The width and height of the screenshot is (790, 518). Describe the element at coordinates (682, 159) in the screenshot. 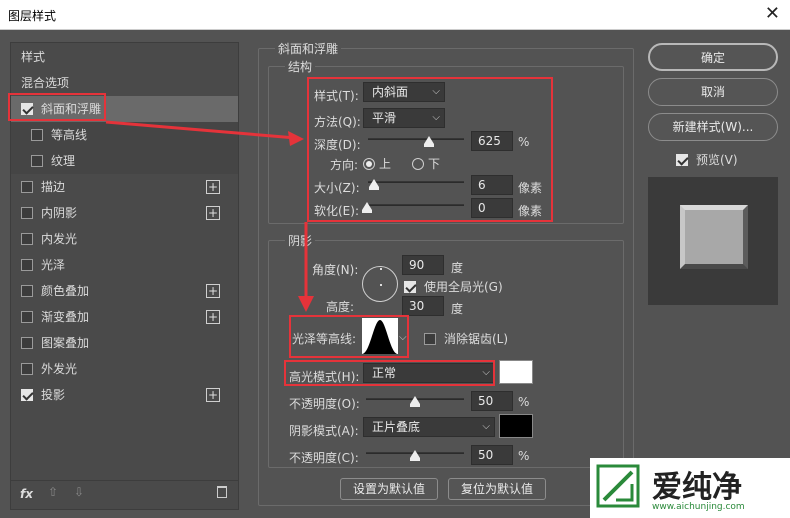

I see `checkbox-on-icon` at that location.